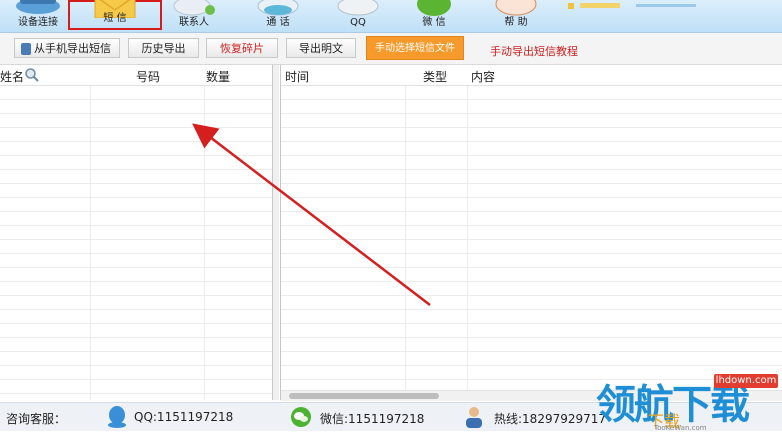  What do you see at coordinates (516, 16) in the screenshot?
I see `nav-help: 帮 助` at bounding box center [516, 16].